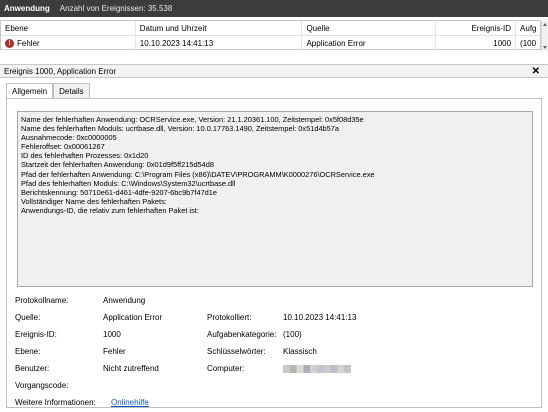 This screenshot has width=548, height=412. What do you see at coordinates (114, 351) in the screenshot?
I see `ebene-value: Fehler` at bounding box center [114, 351].